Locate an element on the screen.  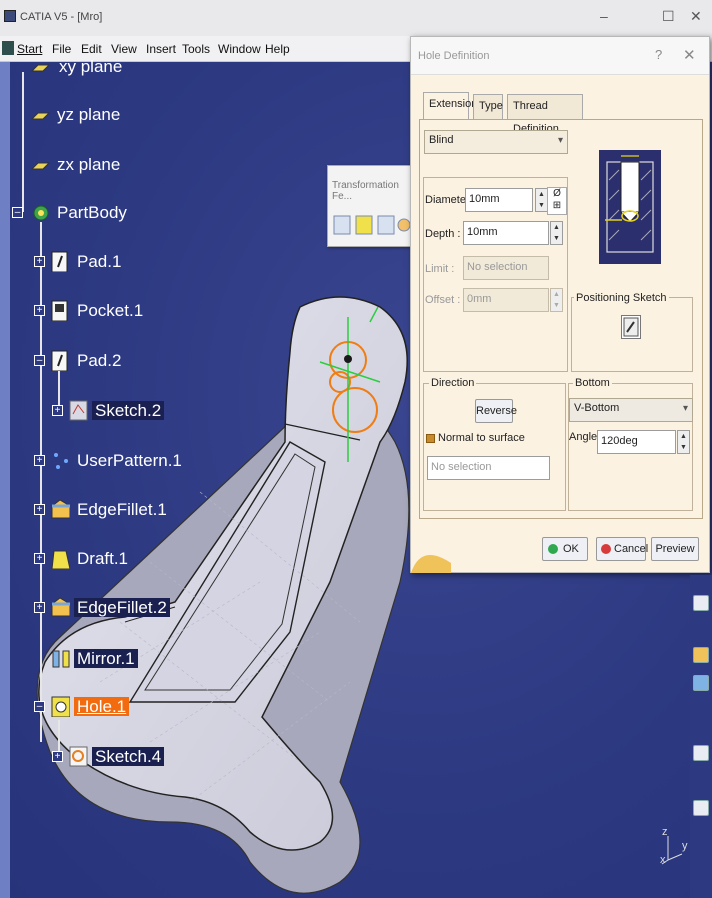
normal-to-surface-label: Normal to surface is located at coordinates (481, 438).